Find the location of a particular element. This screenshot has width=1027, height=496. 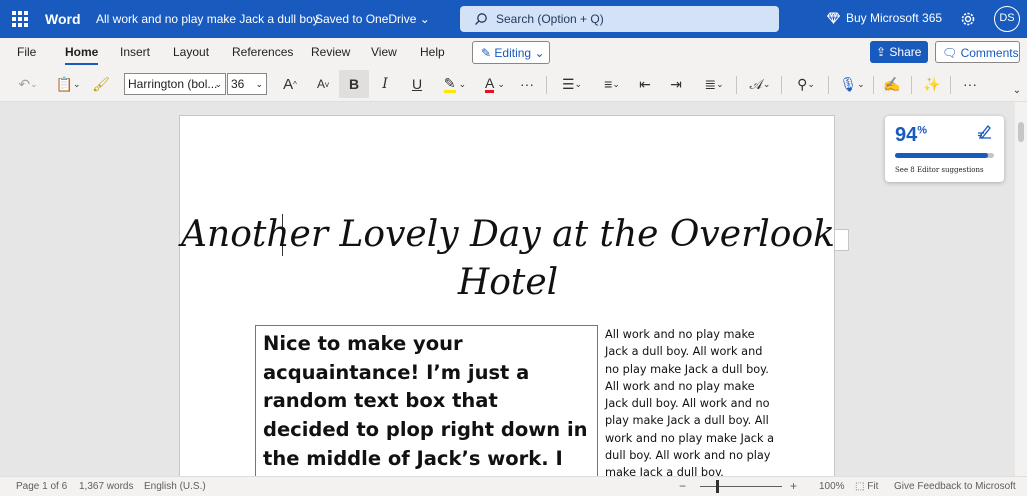

highlight-button: ✎ ⌄ is located at coordinates (455, 84).